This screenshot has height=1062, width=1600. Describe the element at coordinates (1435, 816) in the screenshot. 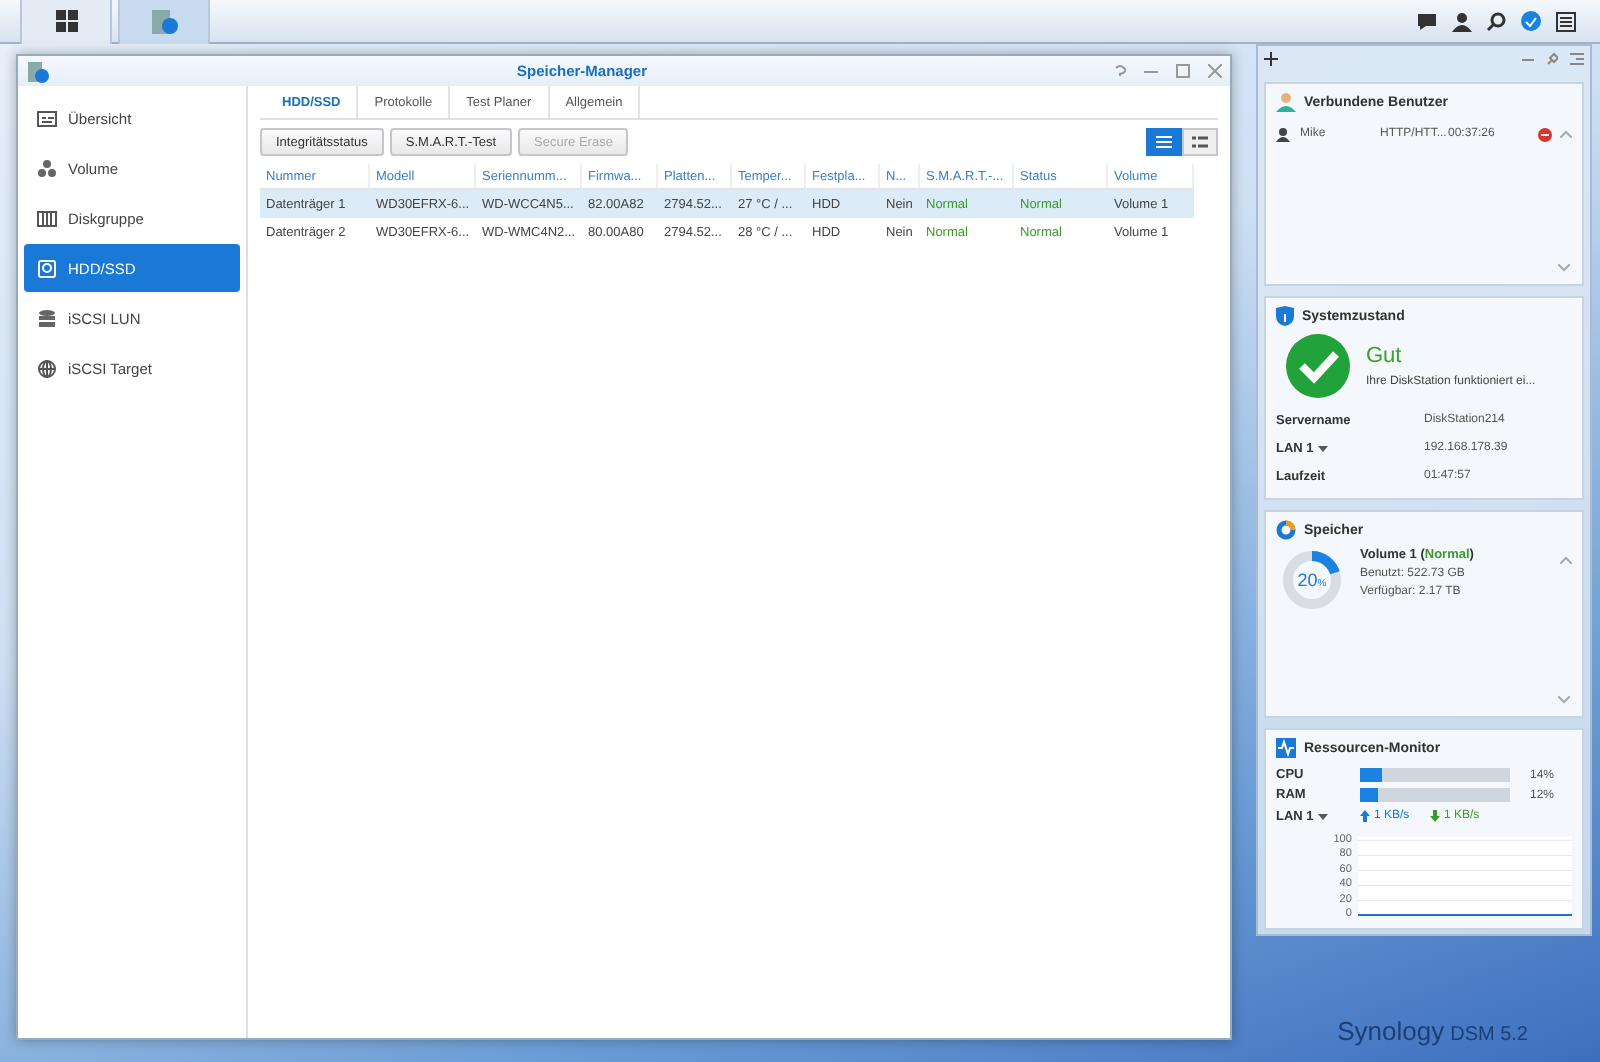

I see `download-arrow-icon` at that location.